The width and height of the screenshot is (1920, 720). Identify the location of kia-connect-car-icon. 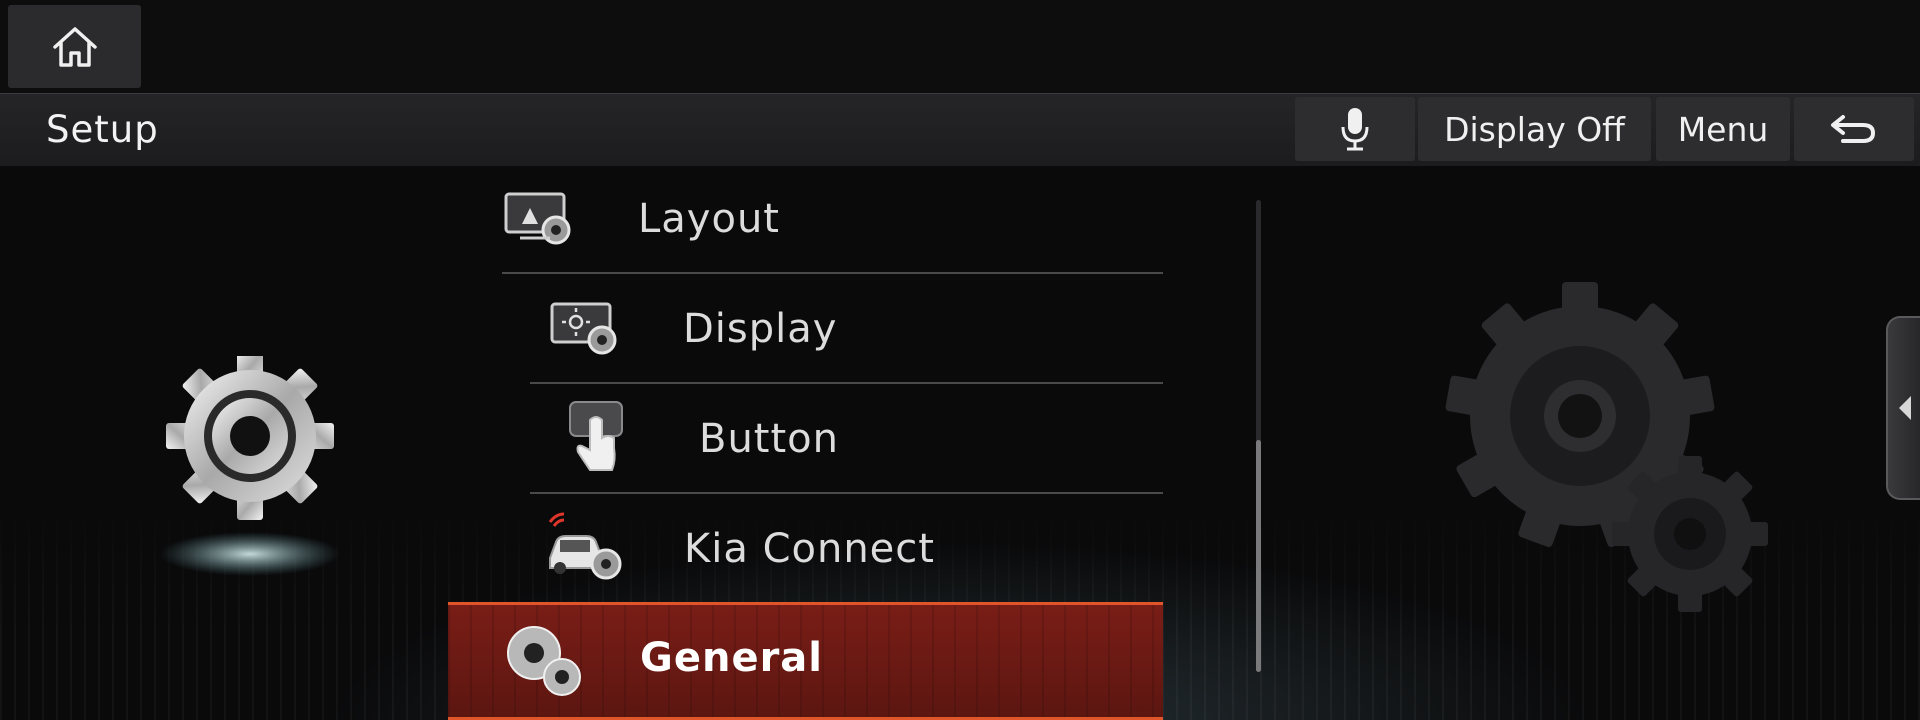
(585, 546).